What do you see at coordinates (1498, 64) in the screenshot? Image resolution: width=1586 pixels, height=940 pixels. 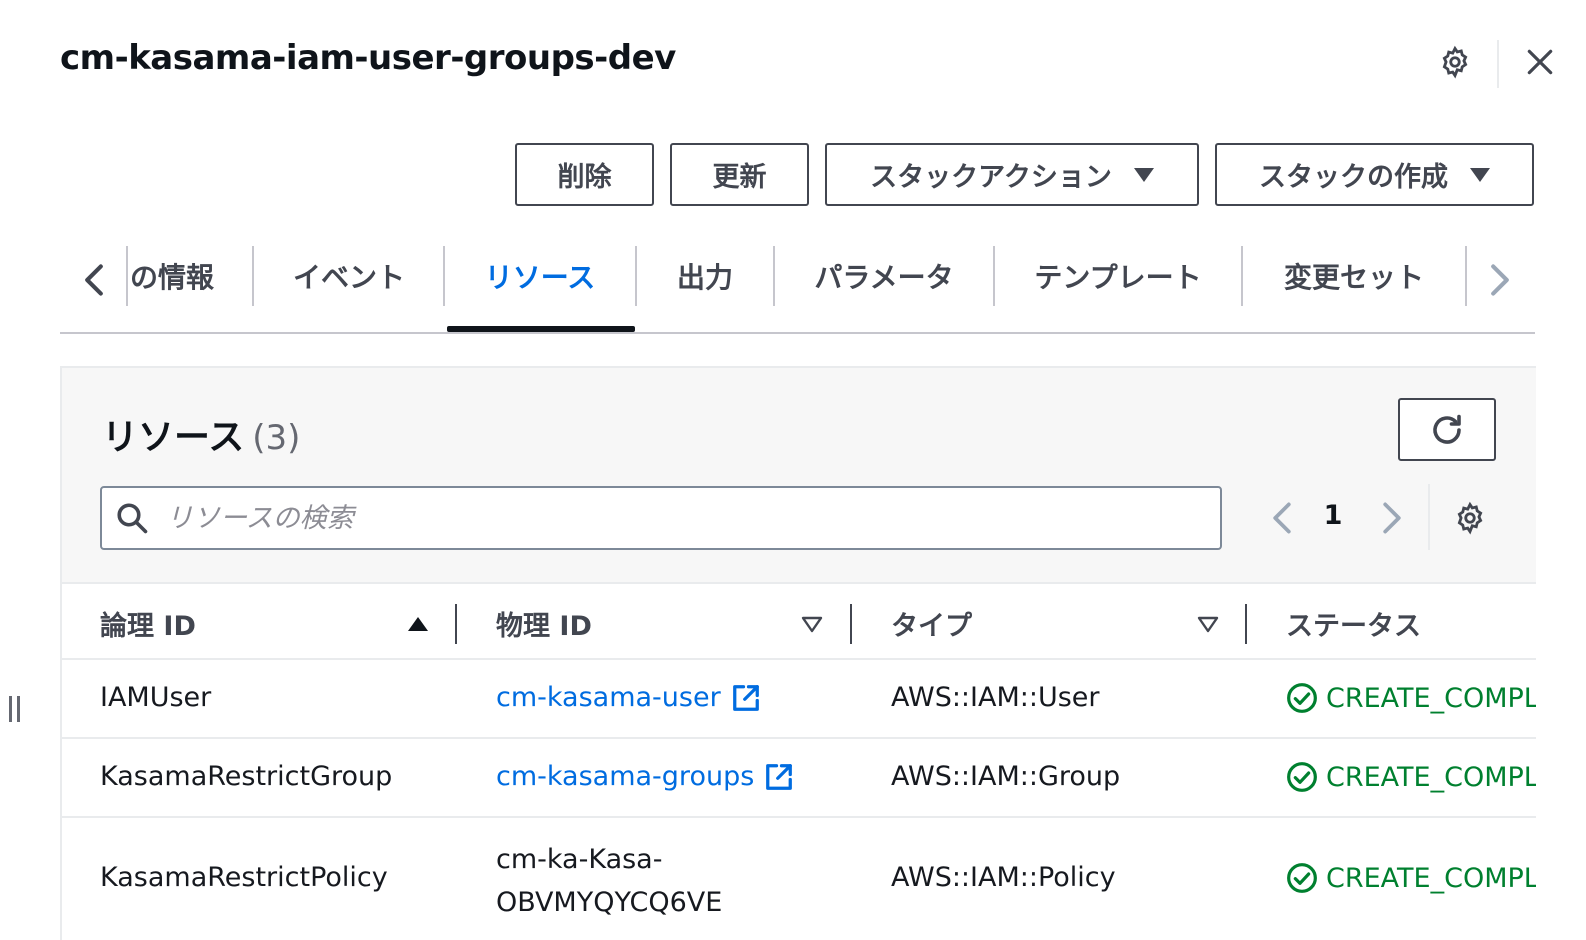 I see `header-divider` at bounding box center [1498, 64].